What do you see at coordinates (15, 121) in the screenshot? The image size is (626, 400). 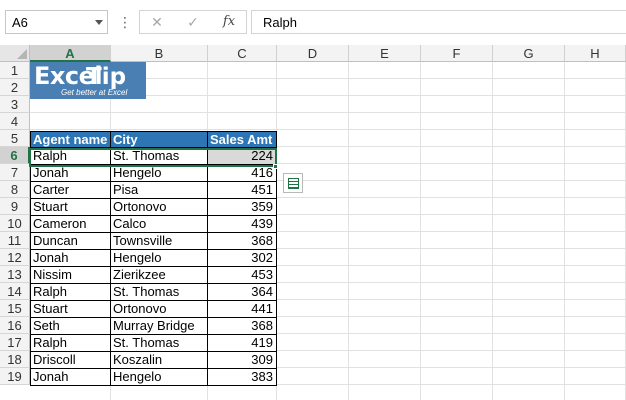 I see `row-header-4: 4` at bounding box center [15, 121].